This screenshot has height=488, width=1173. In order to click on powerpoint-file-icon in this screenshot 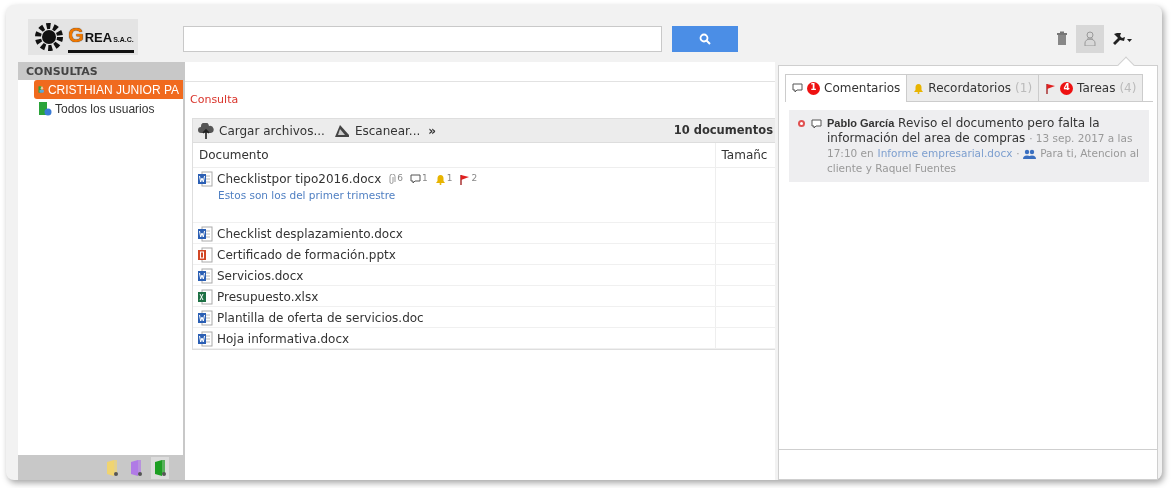, I will do `click(205, 254)`.